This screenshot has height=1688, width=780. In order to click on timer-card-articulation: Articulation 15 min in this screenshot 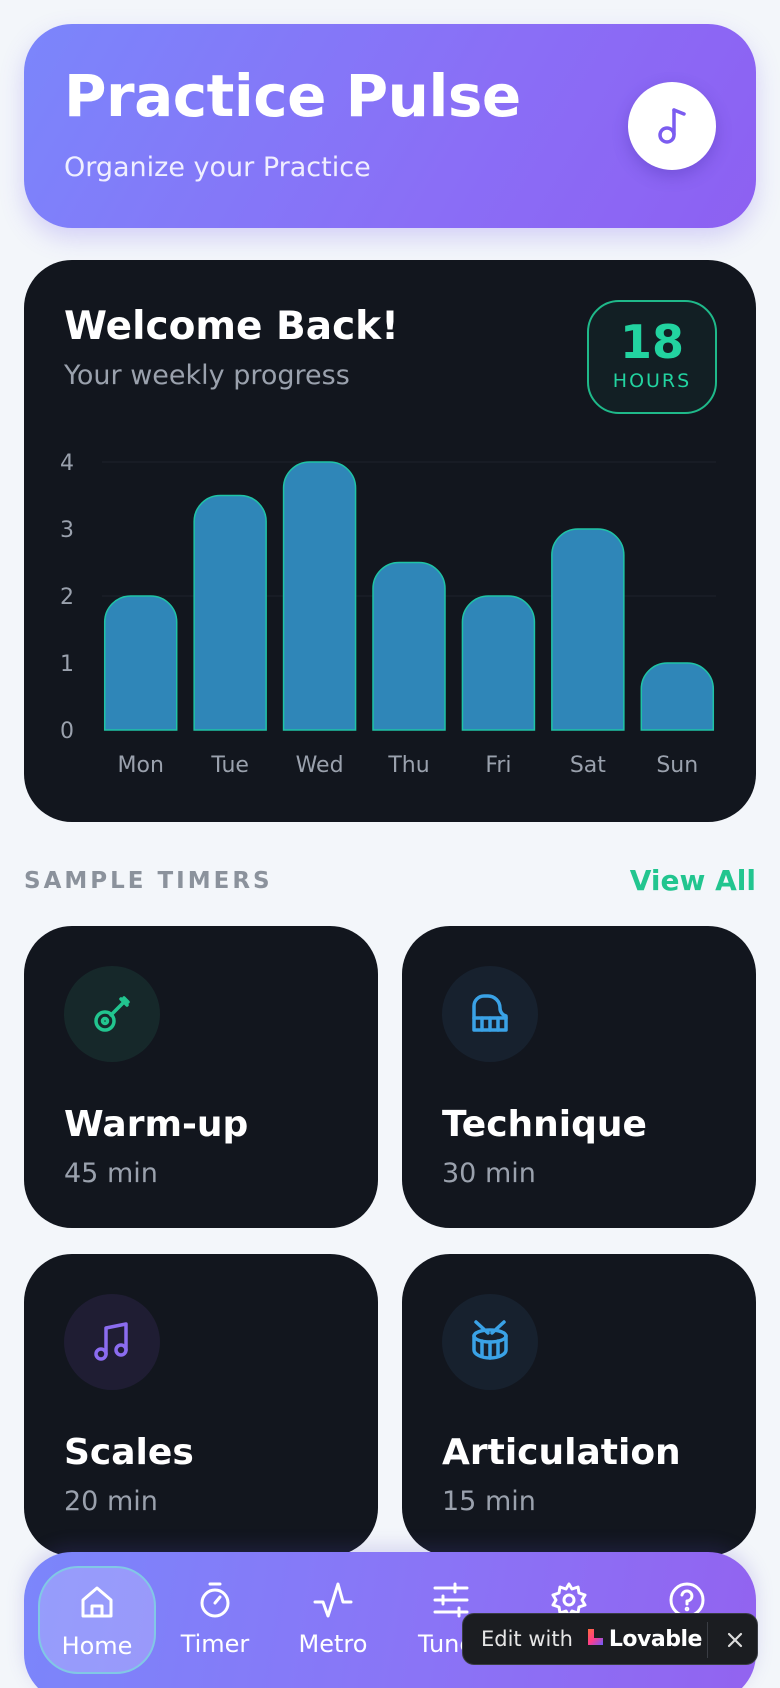, I will do `click(579, 1405)`.